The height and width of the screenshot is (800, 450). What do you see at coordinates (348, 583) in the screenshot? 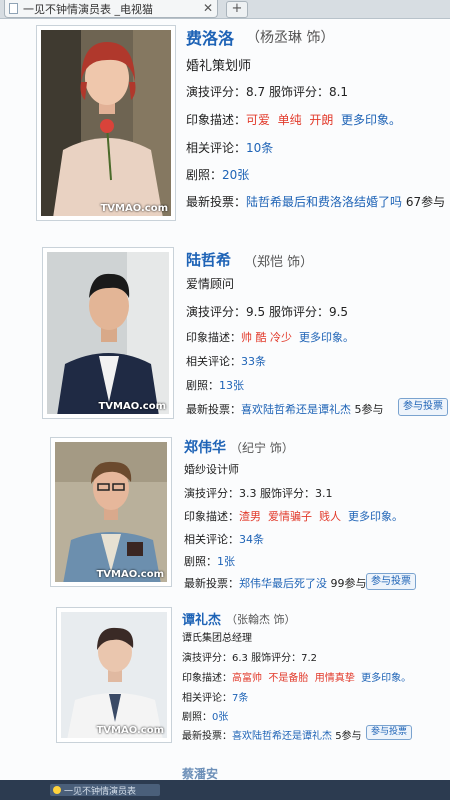
I see `vote-count: 99参与` at bounding box center [348, 583].